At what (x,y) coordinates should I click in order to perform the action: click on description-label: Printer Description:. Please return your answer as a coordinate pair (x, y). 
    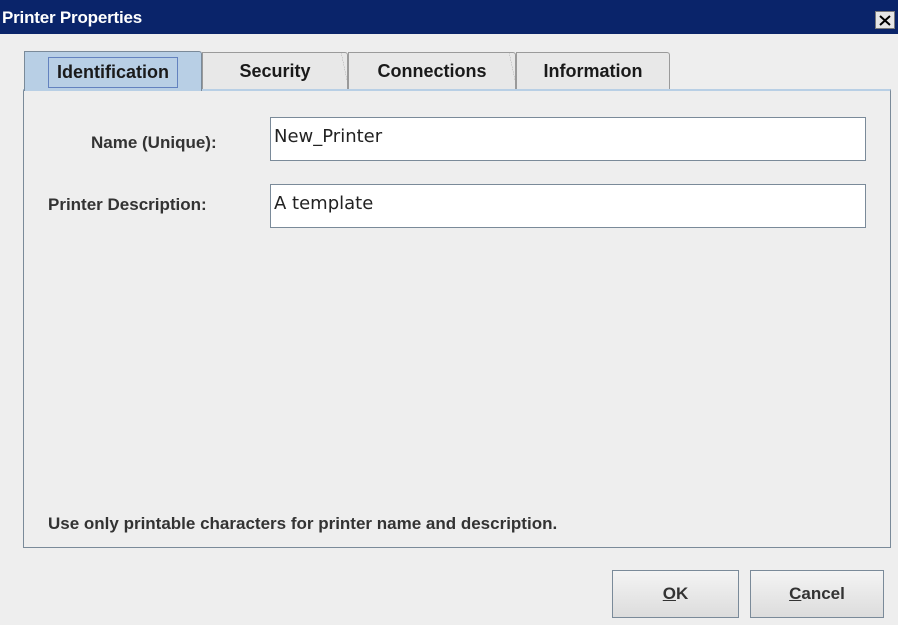
    Looking at the image, I should click on (127, 204).